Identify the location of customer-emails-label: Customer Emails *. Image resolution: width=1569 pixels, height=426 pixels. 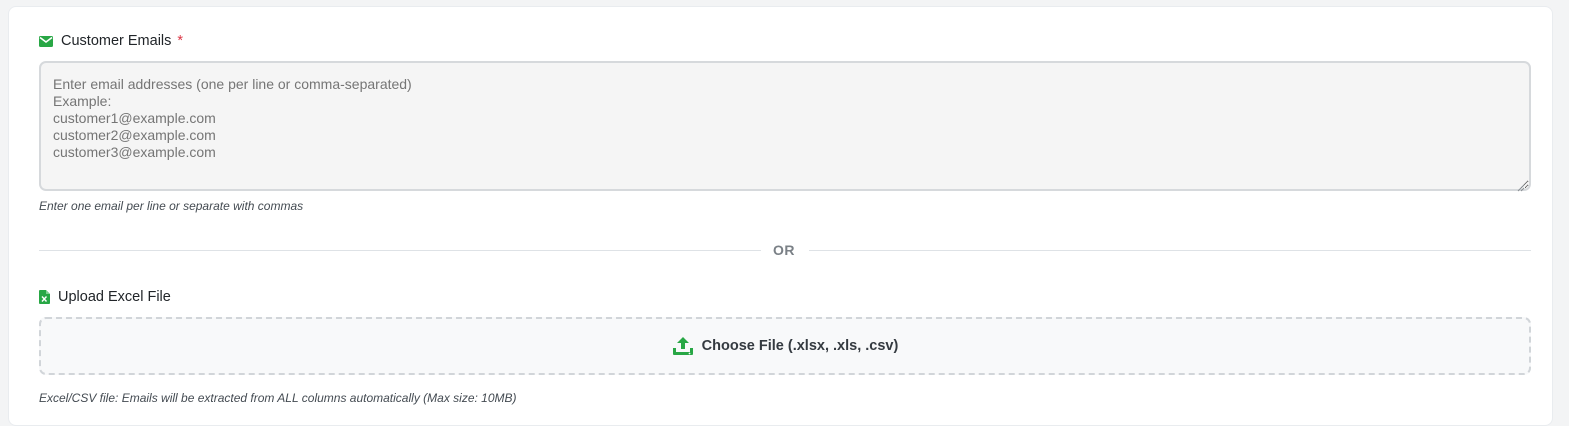
(111, 41).